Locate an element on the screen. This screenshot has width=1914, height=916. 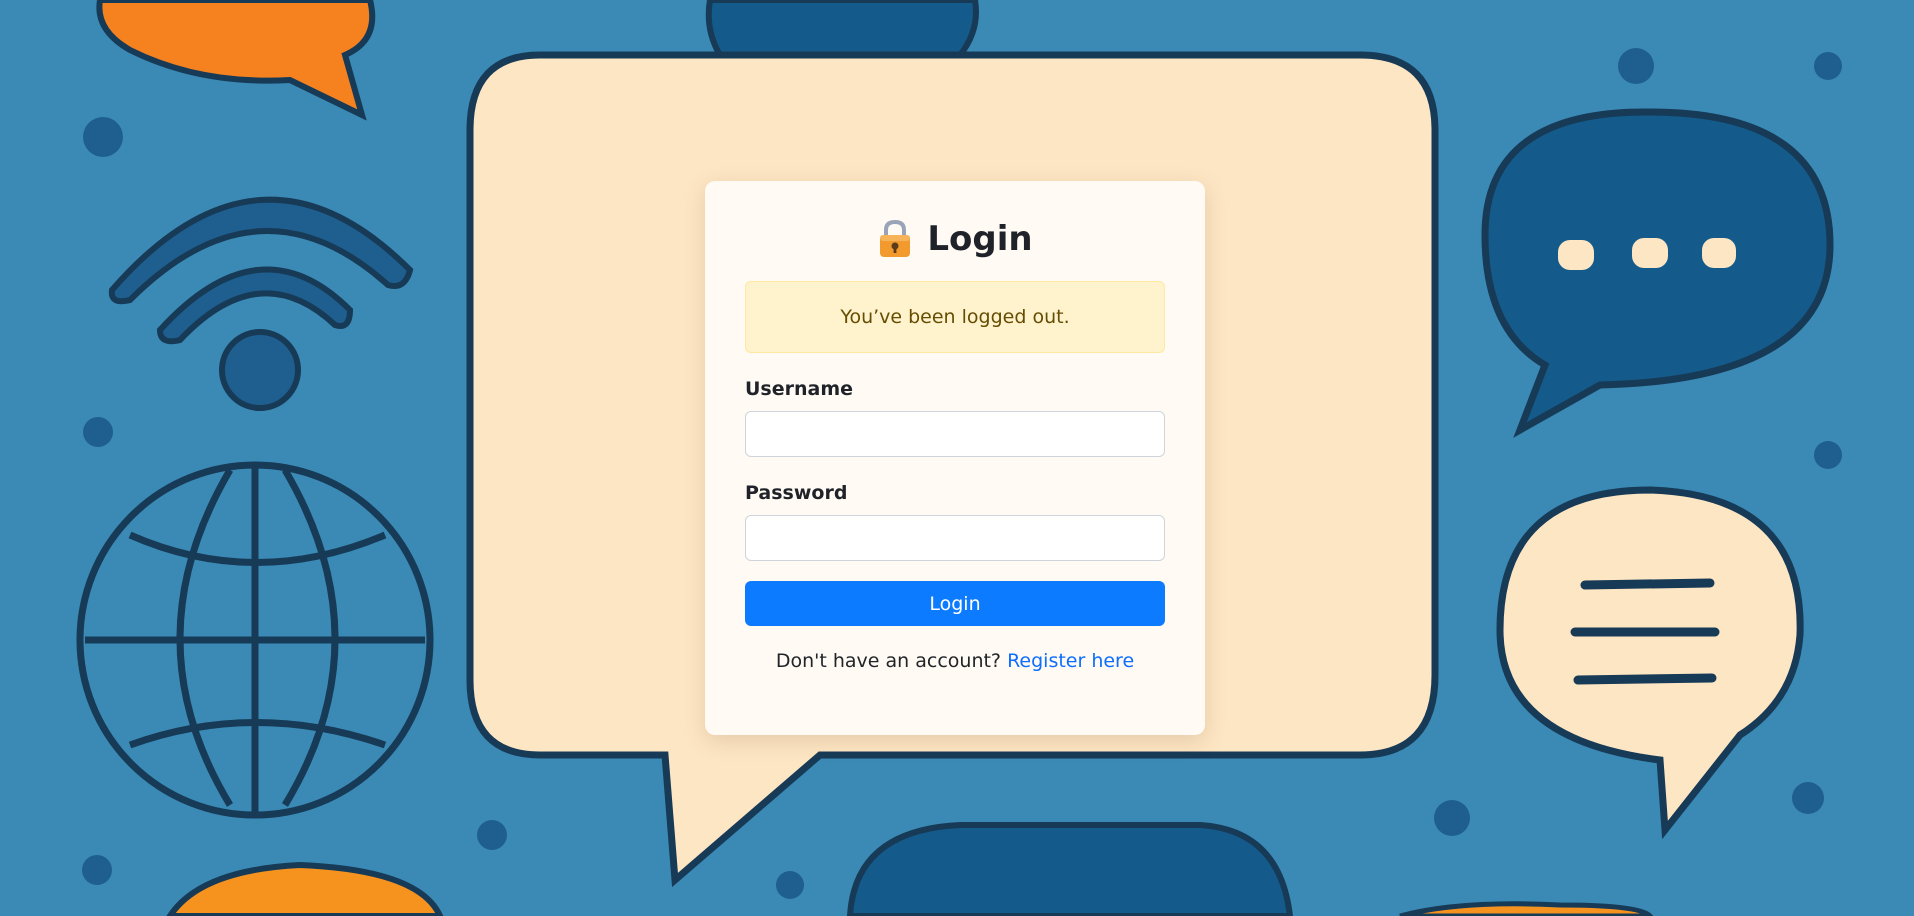
logout-alert: You’ve been logged out. is located at coordinates (955, 317).